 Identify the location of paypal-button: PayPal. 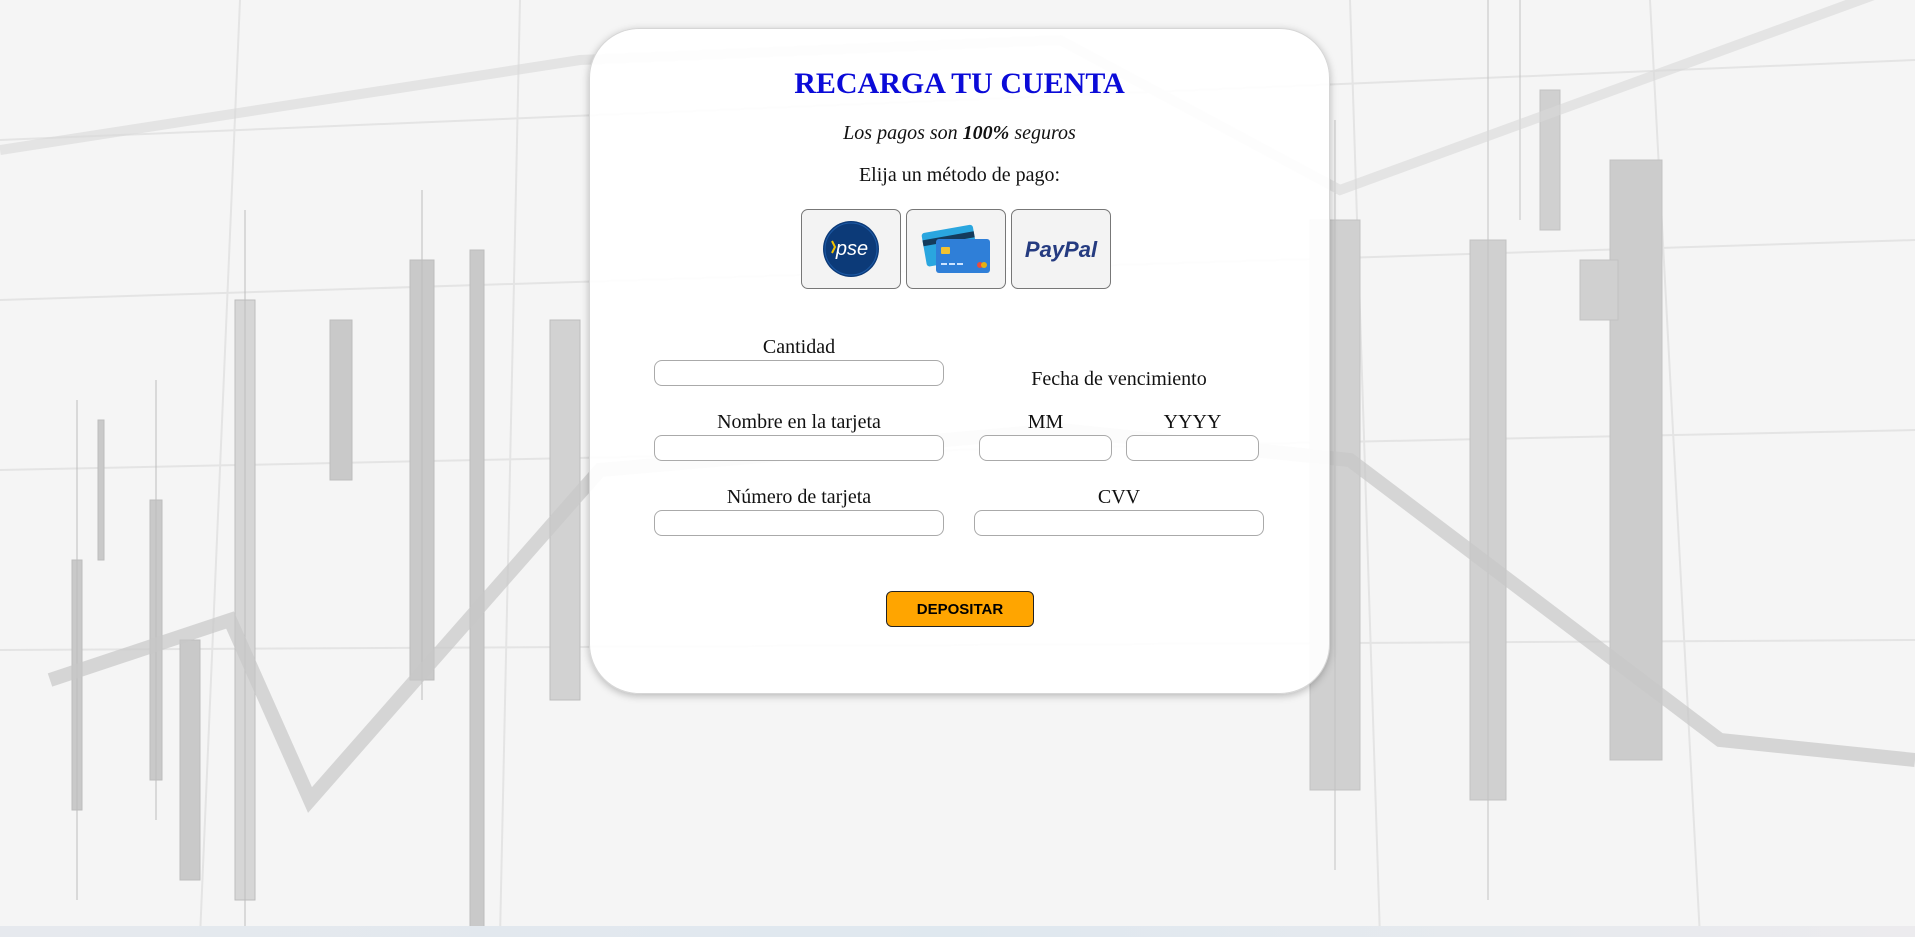
(1061, 249).